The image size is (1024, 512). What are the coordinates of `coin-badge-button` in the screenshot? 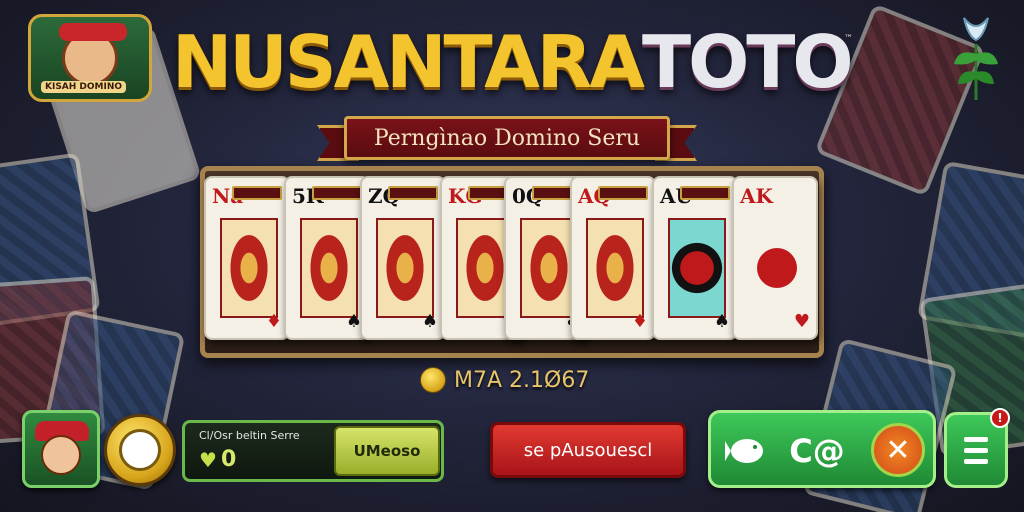 It's located at (140, 450).